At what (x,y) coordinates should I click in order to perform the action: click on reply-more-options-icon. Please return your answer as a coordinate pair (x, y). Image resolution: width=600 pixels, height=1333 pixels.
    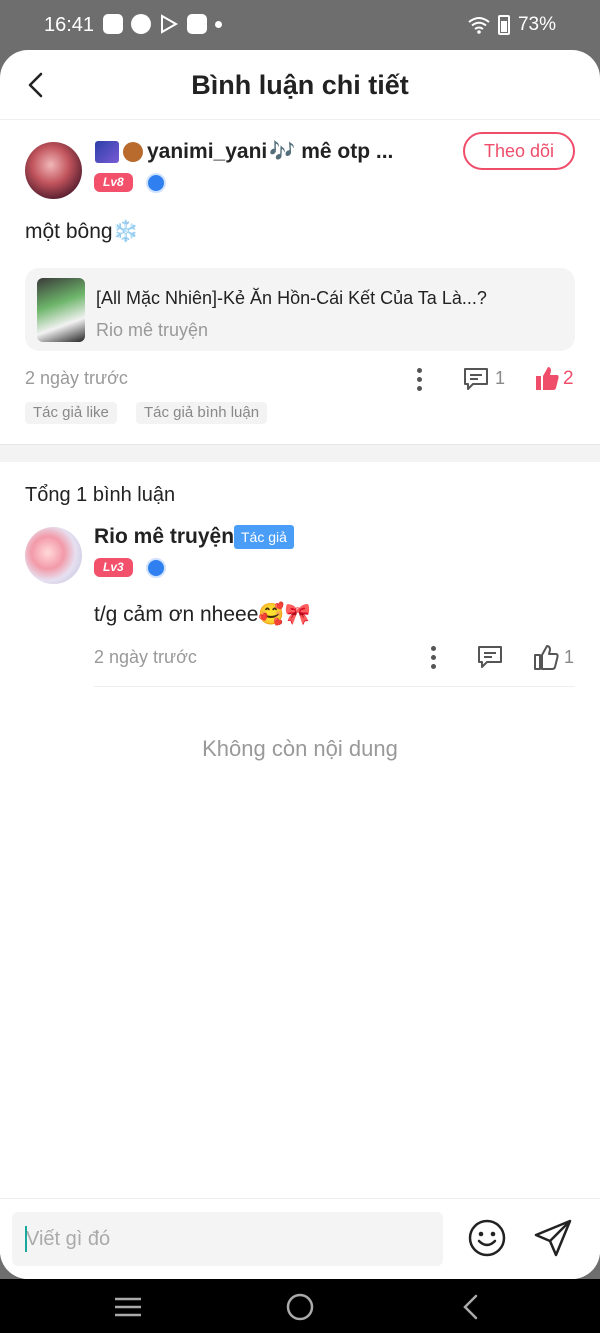
    Looking at the image, I should click on (433, 657).